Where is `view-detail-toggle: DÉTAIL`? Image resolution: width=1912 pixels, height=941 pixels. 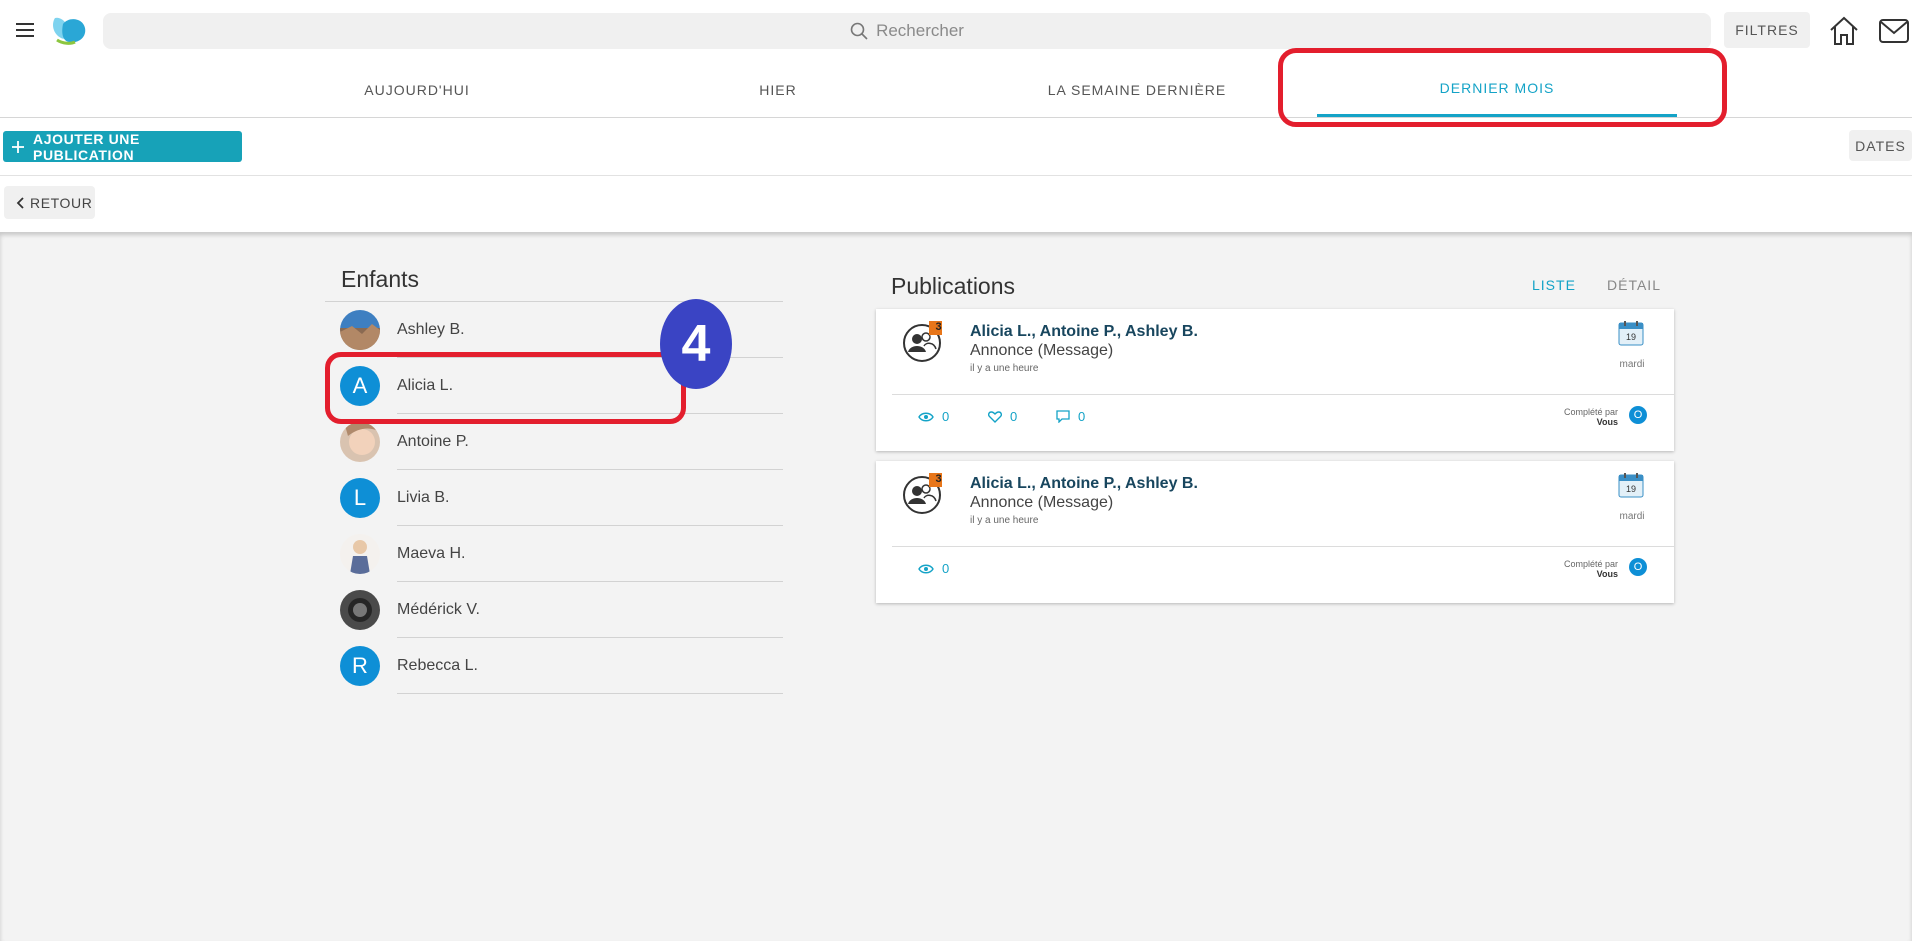
view-detail-toggle: DÉTAIL is located at coordinates (1634, 285).